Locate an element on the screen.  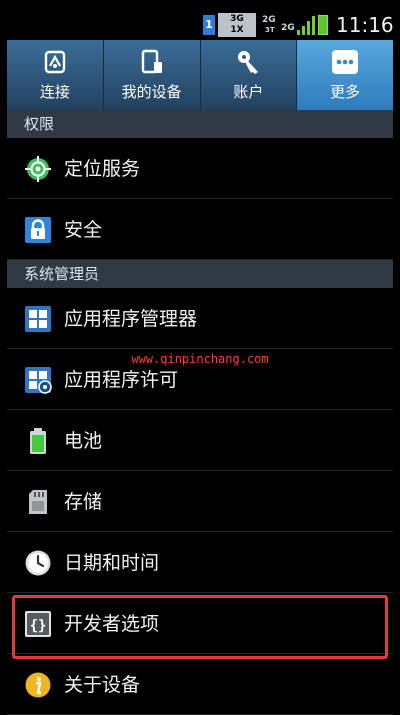
location-icon is located at coordinates (38, 169).